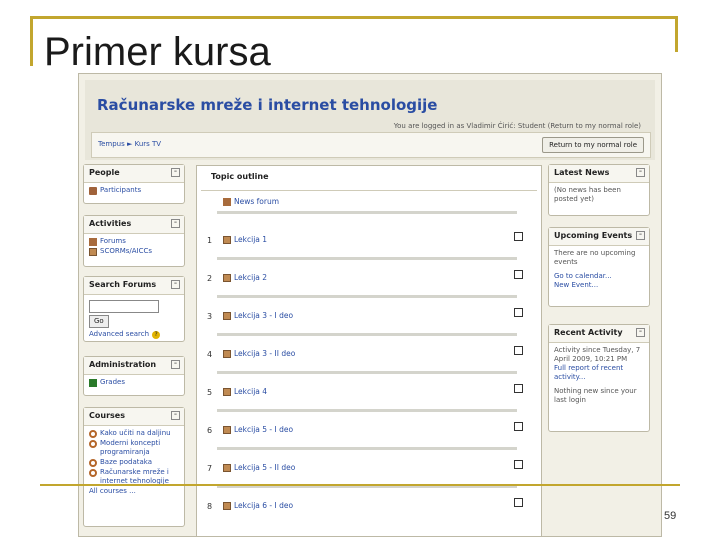  Describe the element at coordinates (210, 240) in the screenshot. I see `topic-number: 1` at that location.